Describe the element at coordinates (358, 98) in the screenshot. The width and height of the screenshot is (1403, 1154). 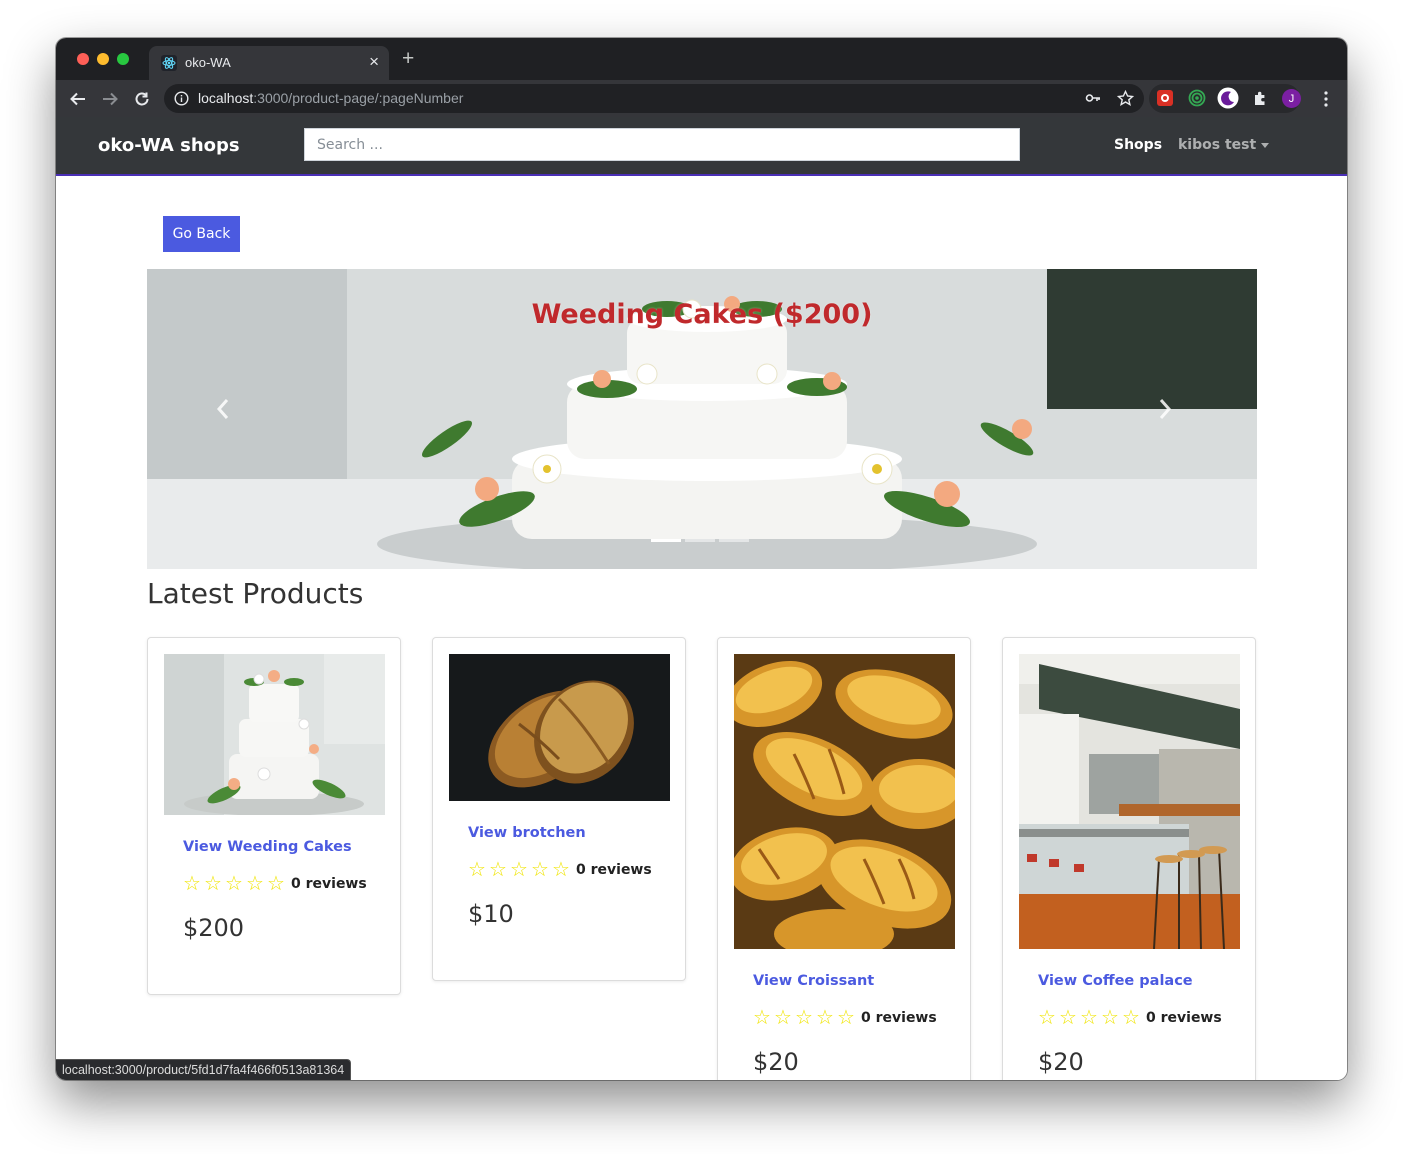
I see `url-path: :3000/product-page/:pageNumber` at that location.